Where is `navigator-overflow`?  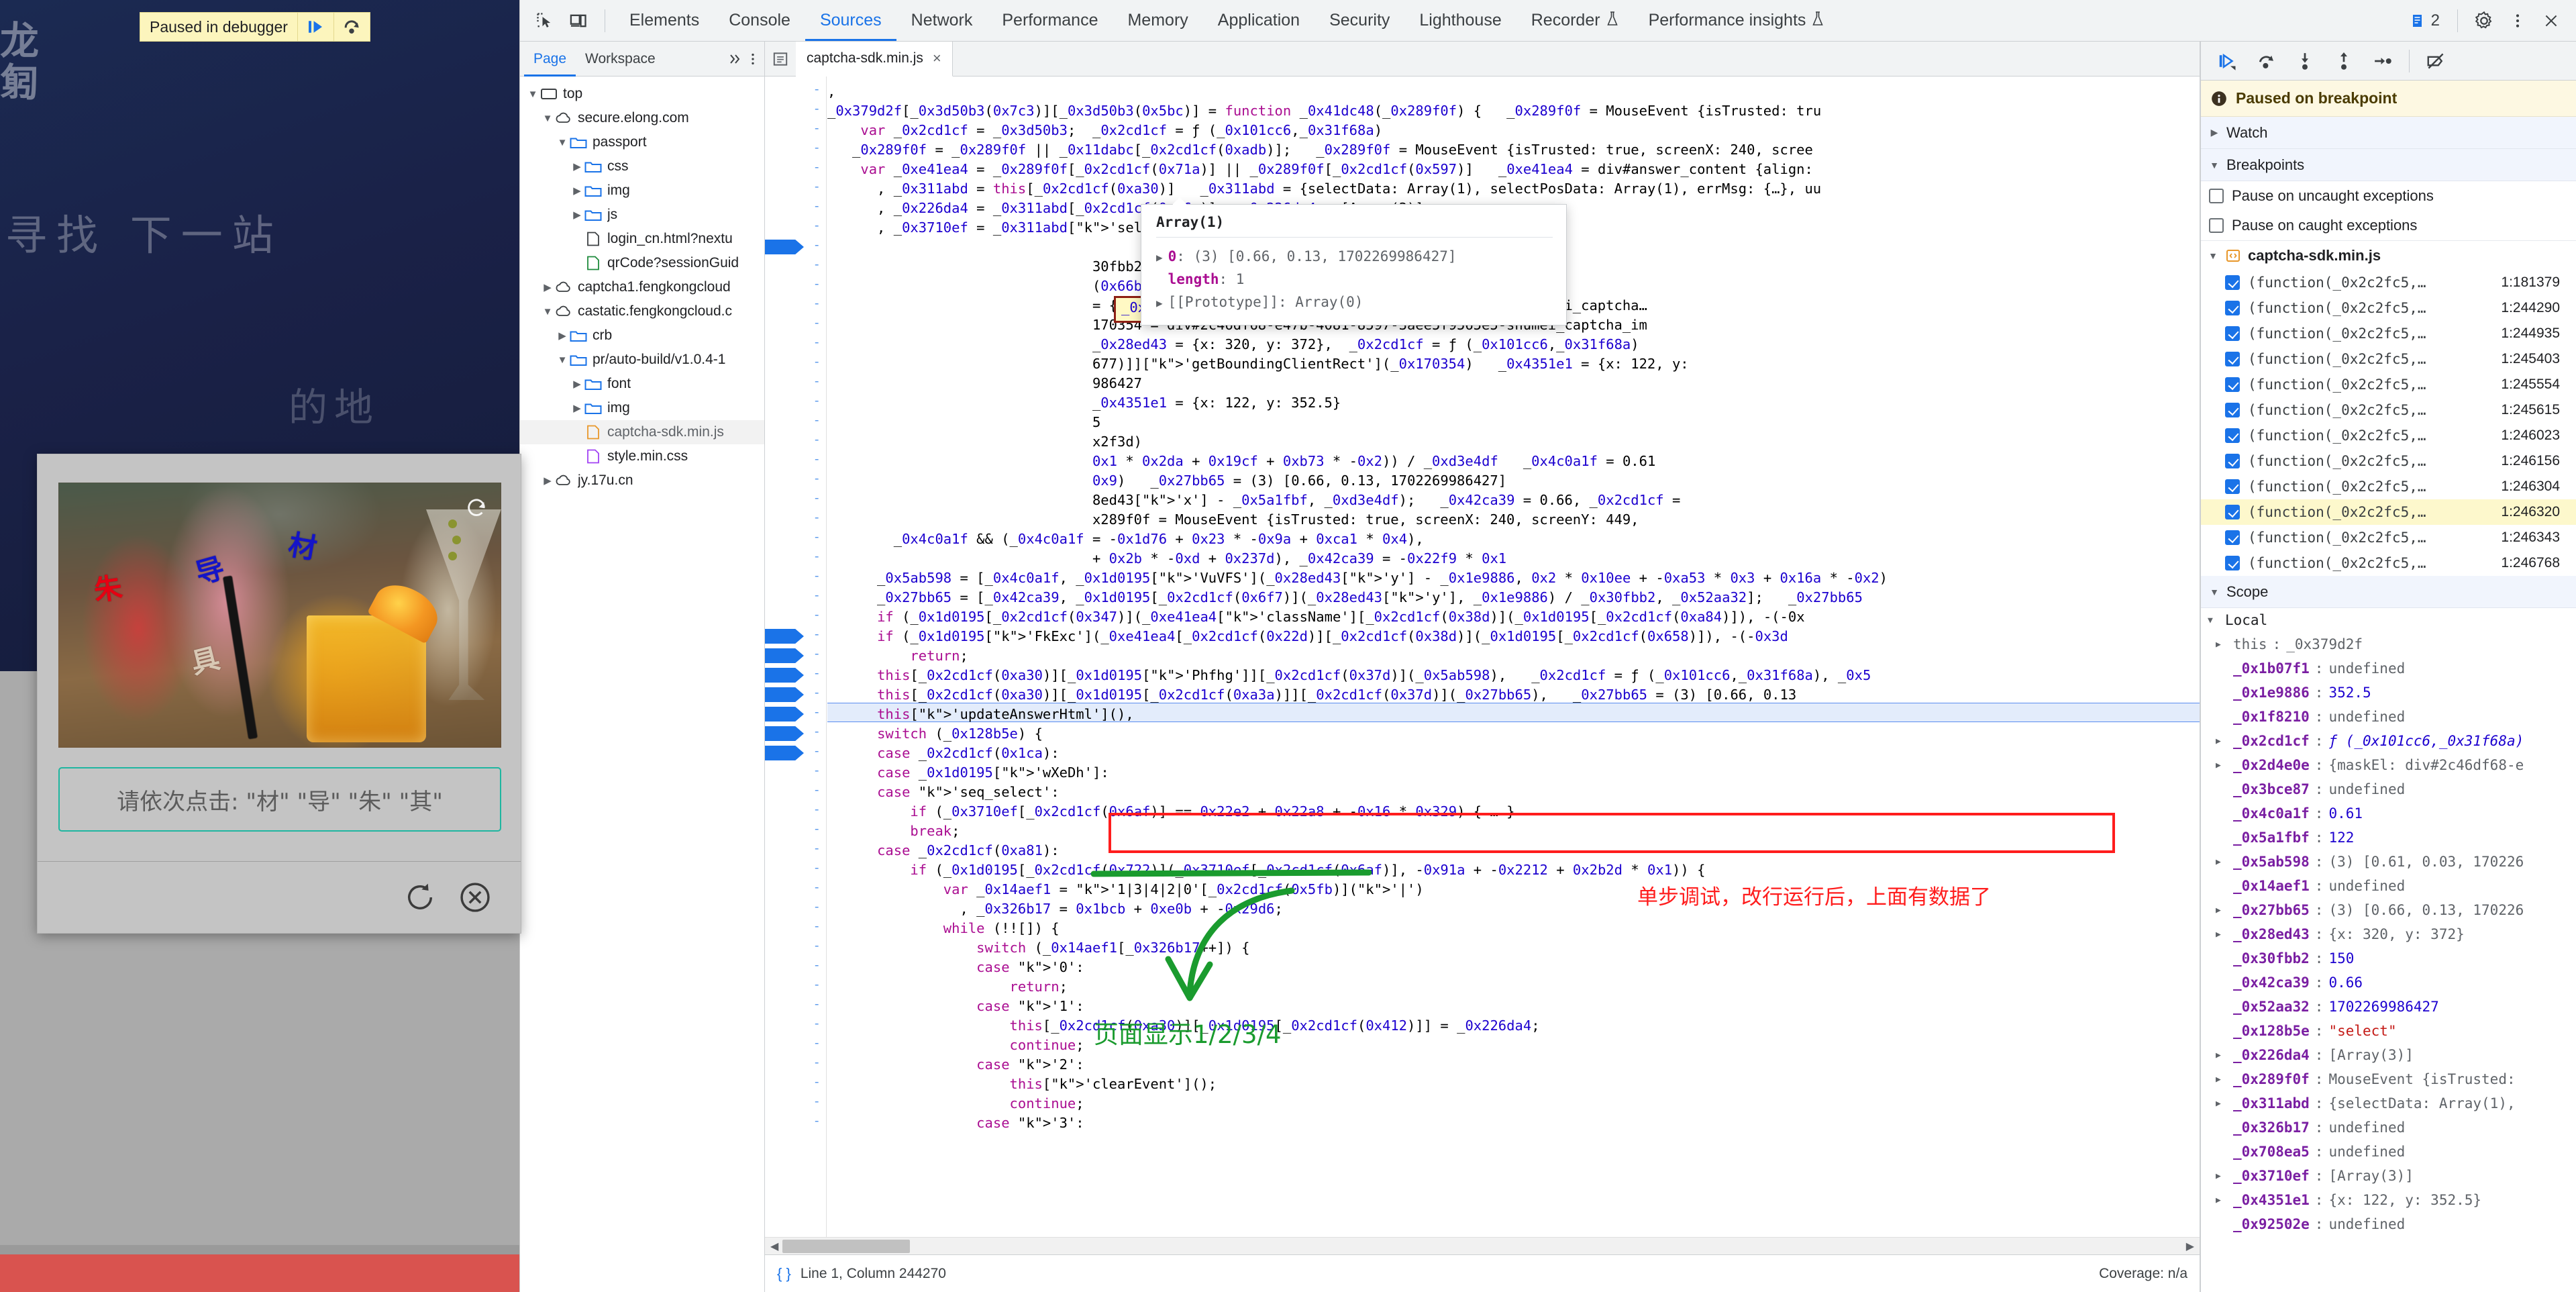
navigator-overflow is located at coordinates (745, 59).